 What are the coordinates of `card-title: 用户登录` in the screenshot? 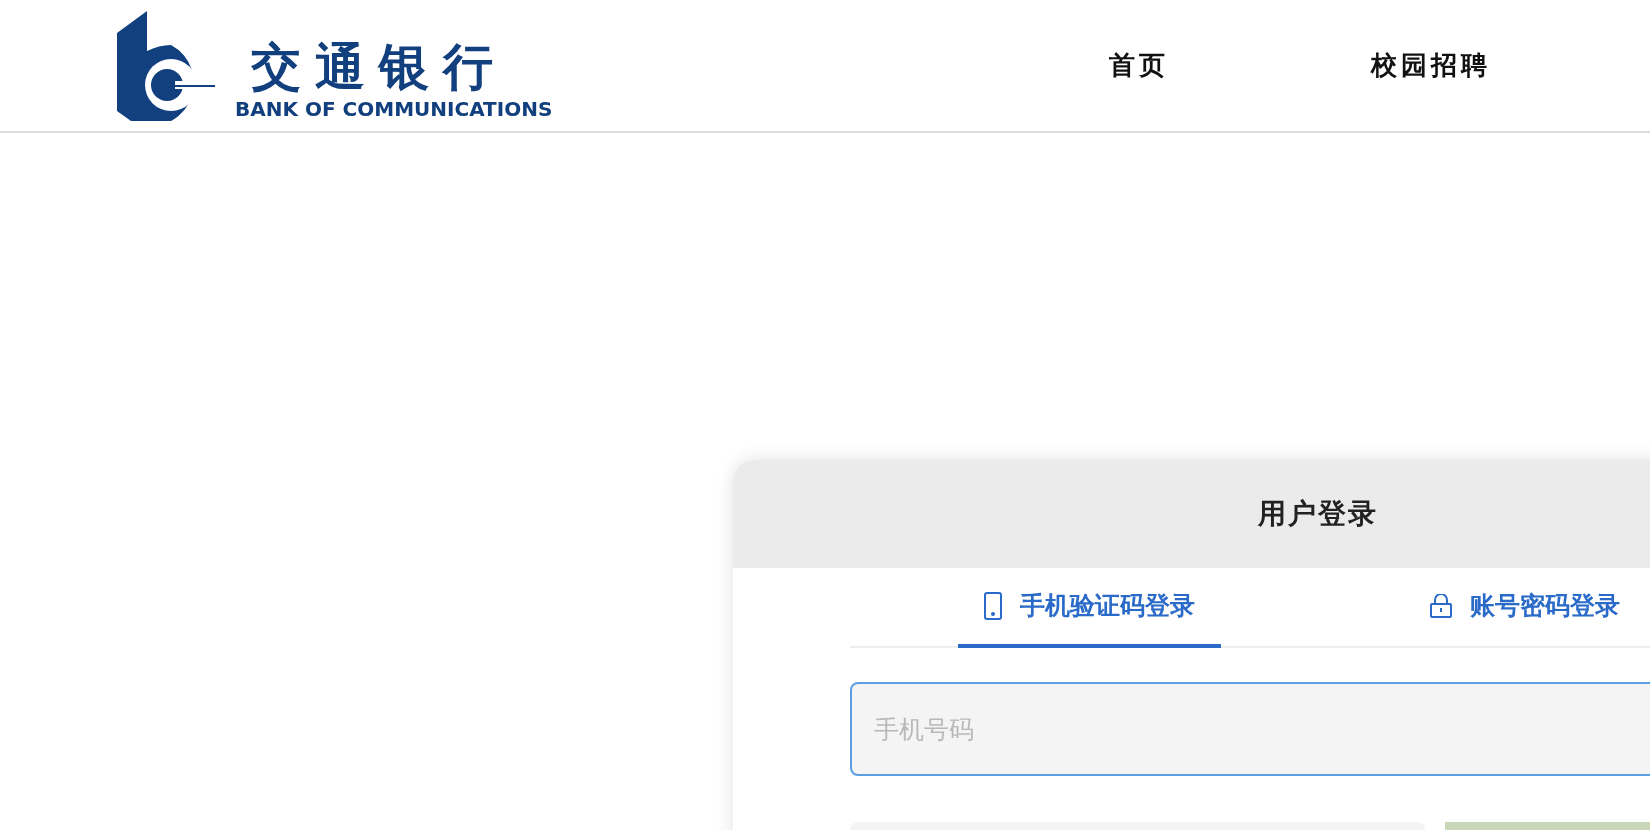 It's located at (1318, 514).